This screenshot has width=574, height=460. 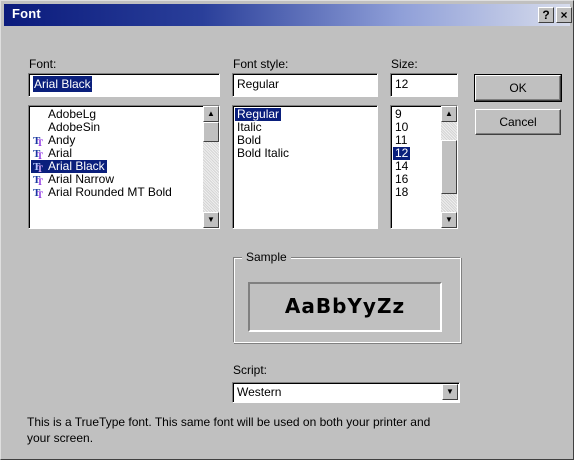 I want to click on list-item-label: Bold, so click(x=249, y=140).